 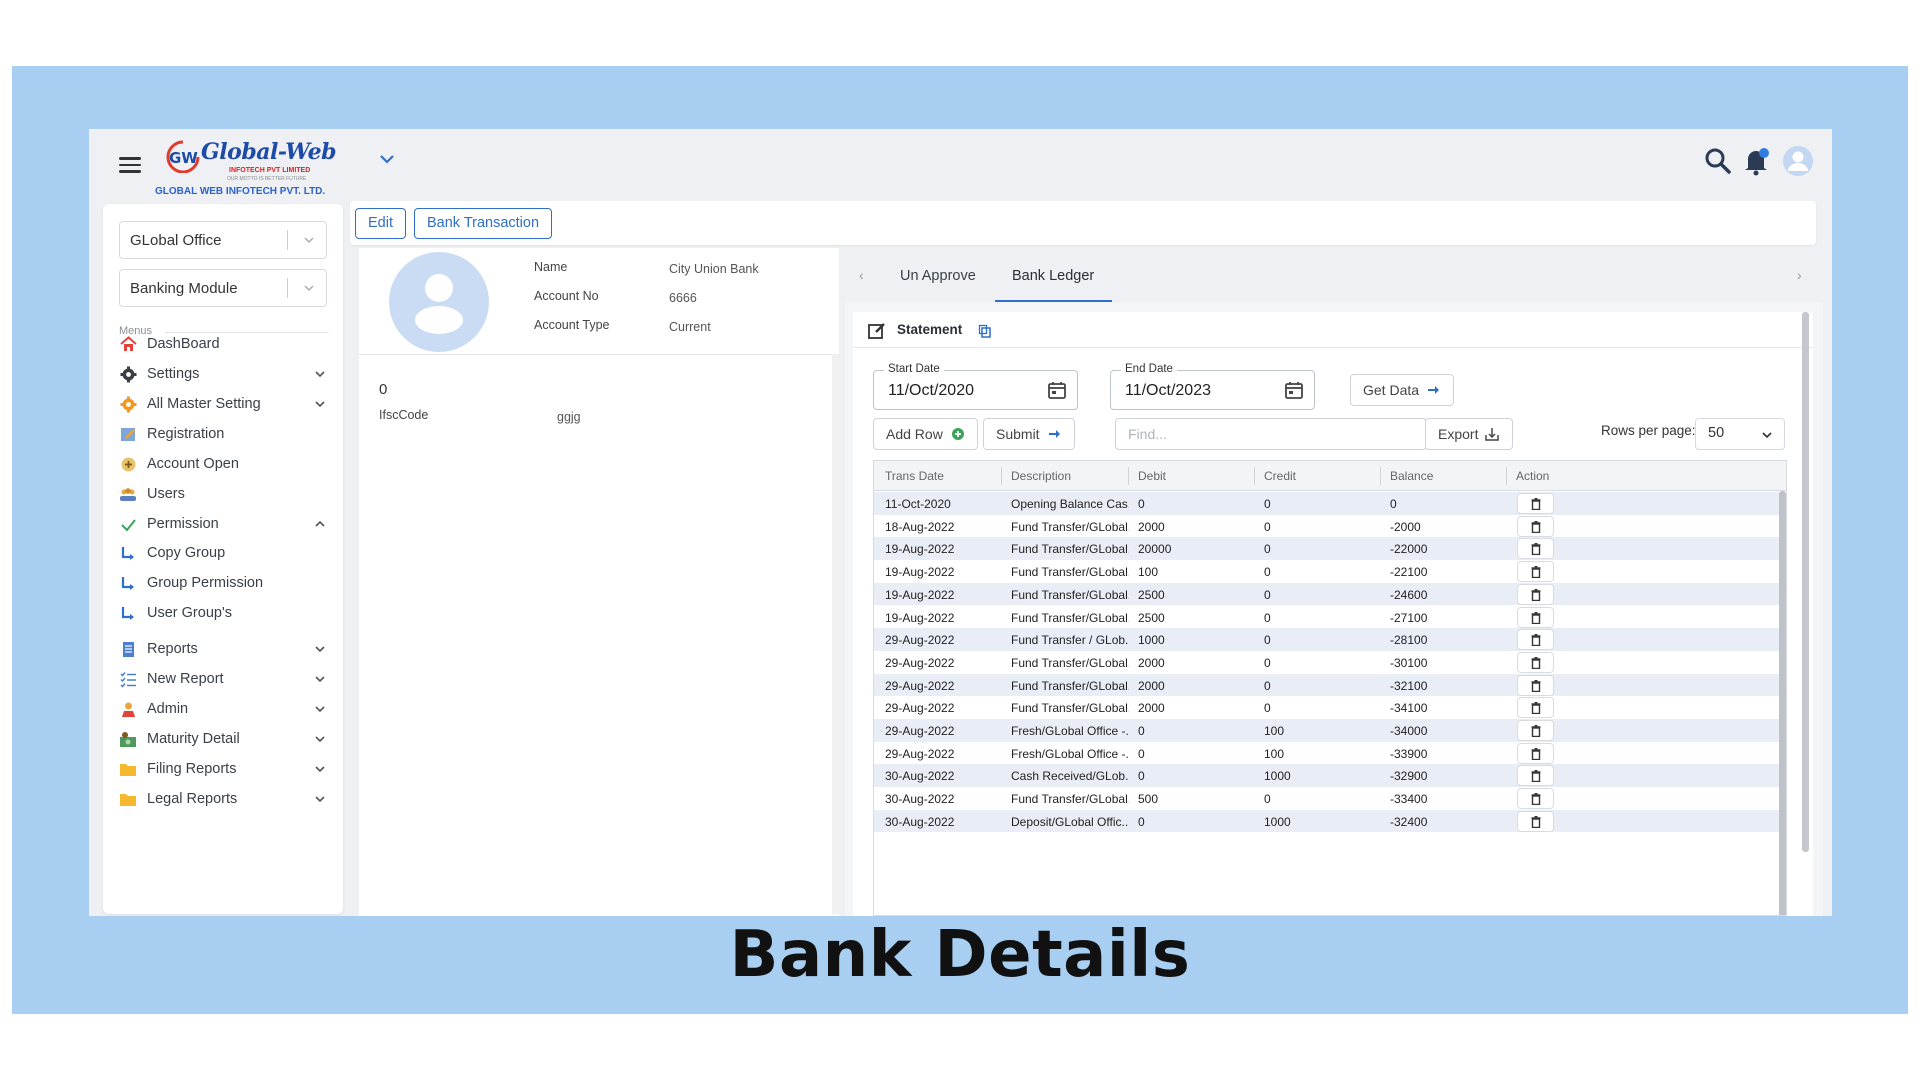 What do you see at coordinates (1757, 161) in the screenshot?
I see `notification-bell-icon` at bounding box center [1757, 161].